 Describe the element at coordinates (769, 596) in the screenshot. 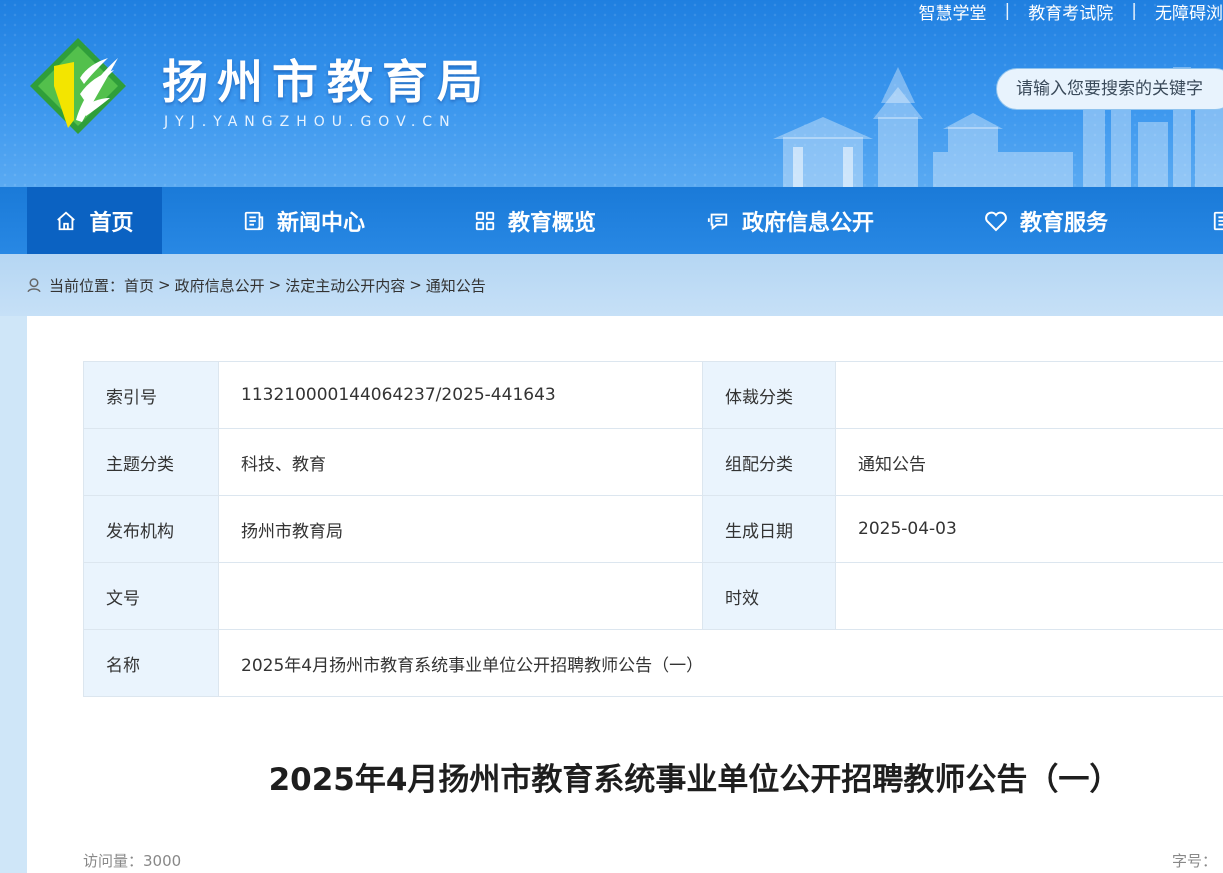

I see `validity-label: 时效` at that location.